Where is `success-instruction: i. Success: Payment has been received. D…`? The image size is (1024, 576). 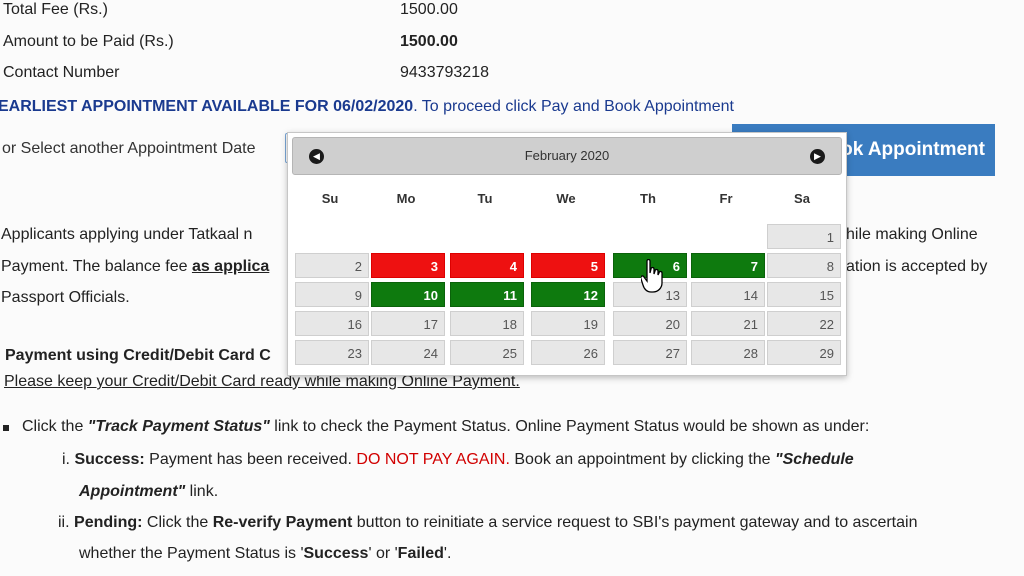 success-instruction: i. Success: Payment has been received. D… is located at coordinates (458, 460).